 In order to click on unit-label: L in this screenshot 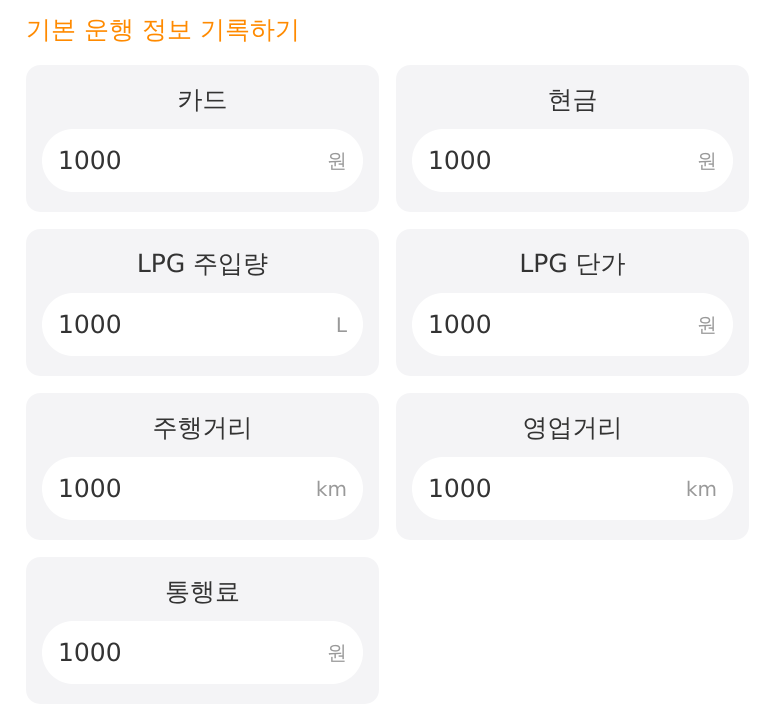, I will do `click(341, 324)`.